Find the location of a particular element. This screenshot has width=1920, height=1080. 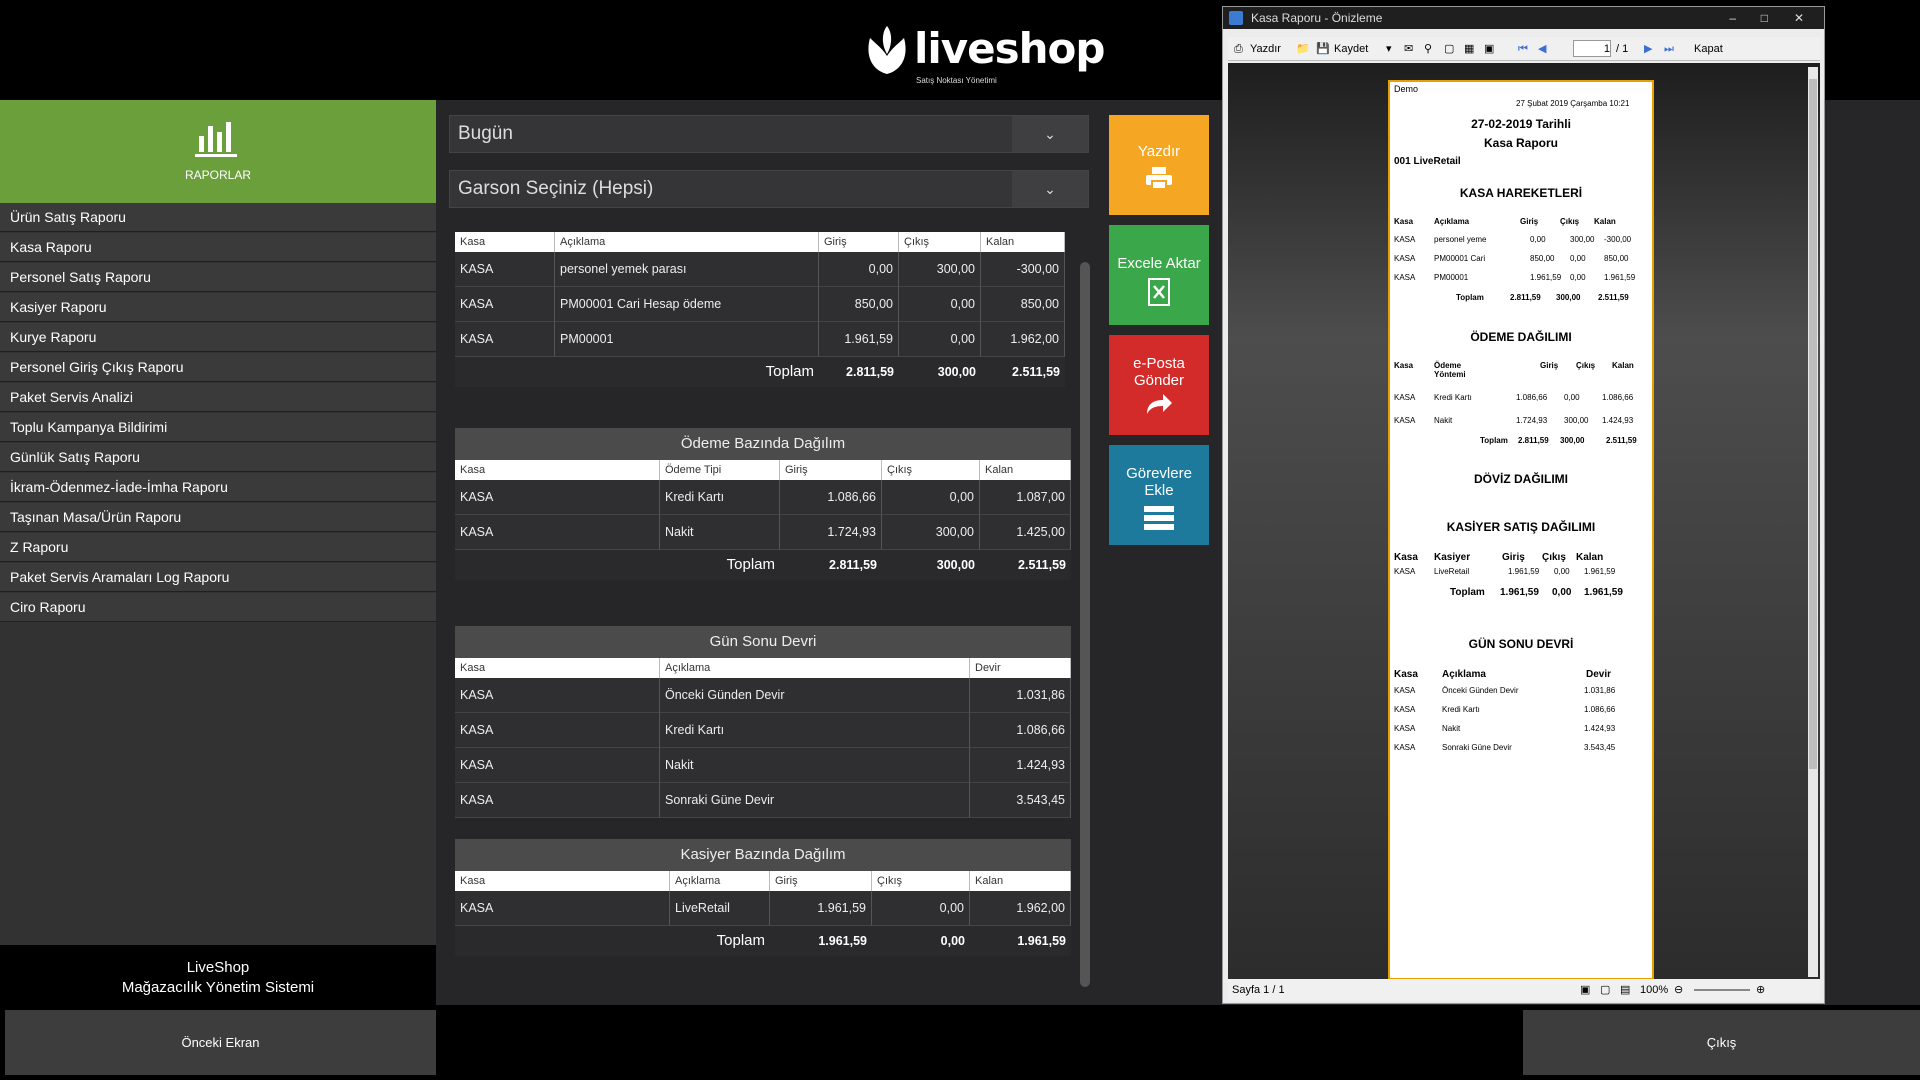

sidebar-item: Ürün Satış Raporu is located at coordinates (218, 217).